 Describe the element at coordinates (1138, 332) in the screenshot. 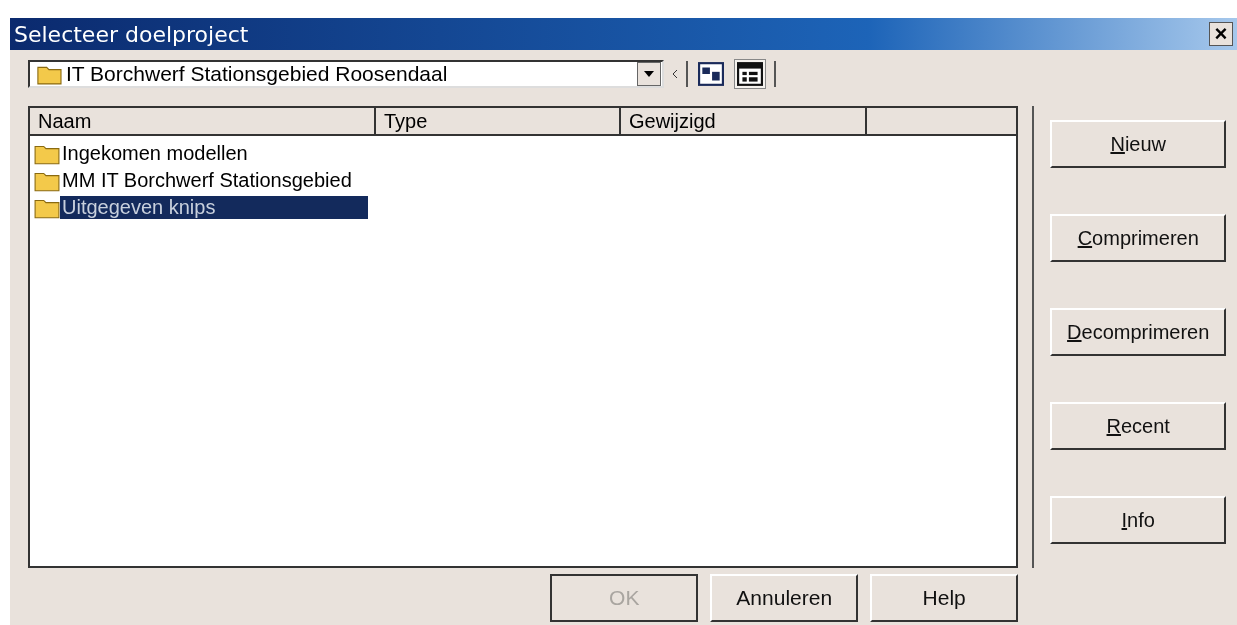

I see `side-button: Decomprimeren` at that location.